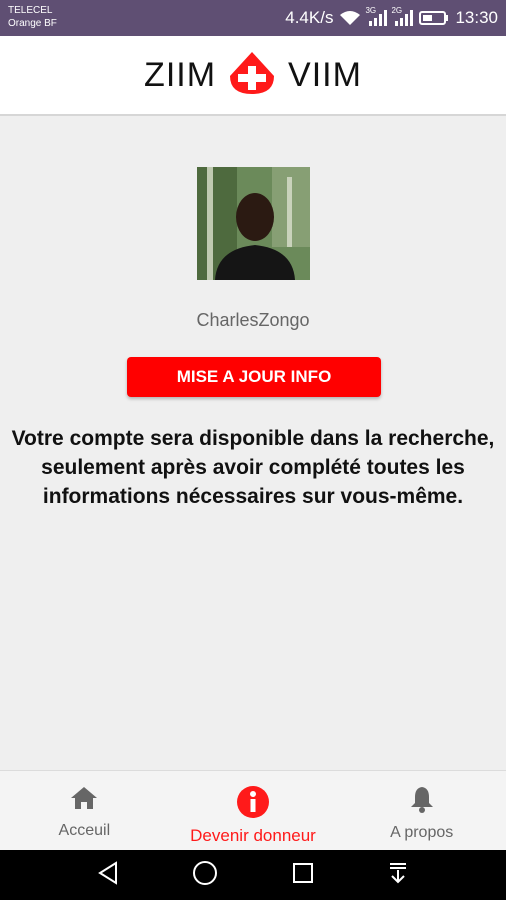 The width and height of the screenshot is (506, 900). Describe the element at coordinates (253, 320) in the screenshot. I see `username: CharlesZongo` at that location.